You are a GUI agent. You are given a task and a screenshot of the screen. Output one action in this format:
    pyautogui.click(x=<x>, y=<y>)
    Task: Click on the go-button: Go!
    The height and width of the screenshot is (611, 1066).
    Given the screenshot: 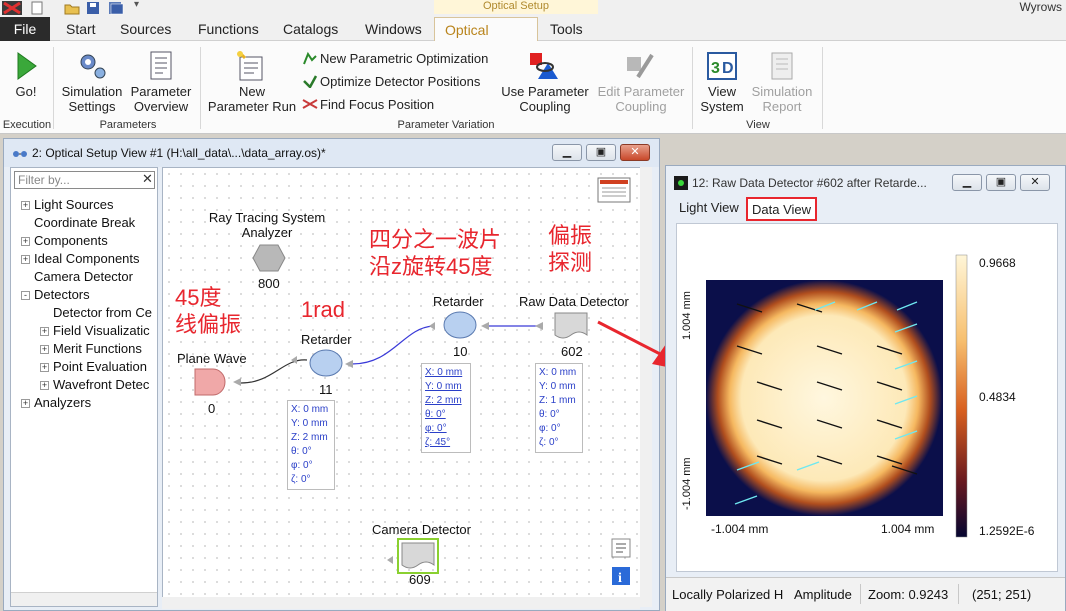 What is the action you would take?
    pyautogui.click(x=26, y=75)
    